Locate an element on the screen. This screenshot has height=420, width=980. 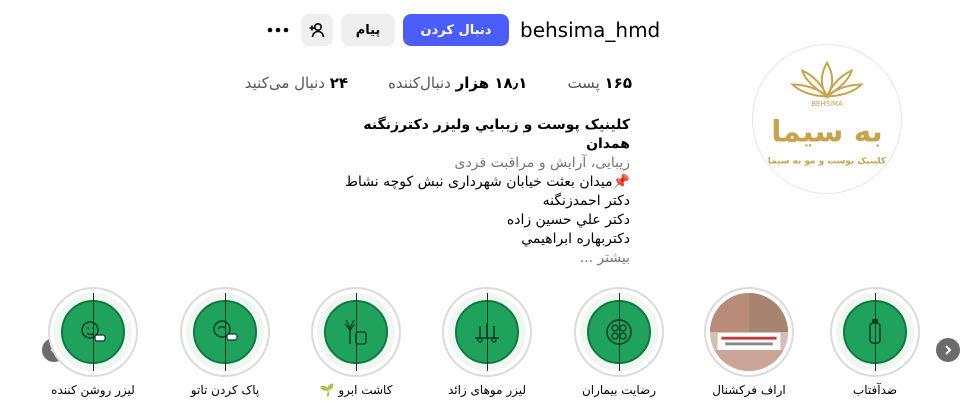
photo-thumbnail is located at coordinates (749, 332).